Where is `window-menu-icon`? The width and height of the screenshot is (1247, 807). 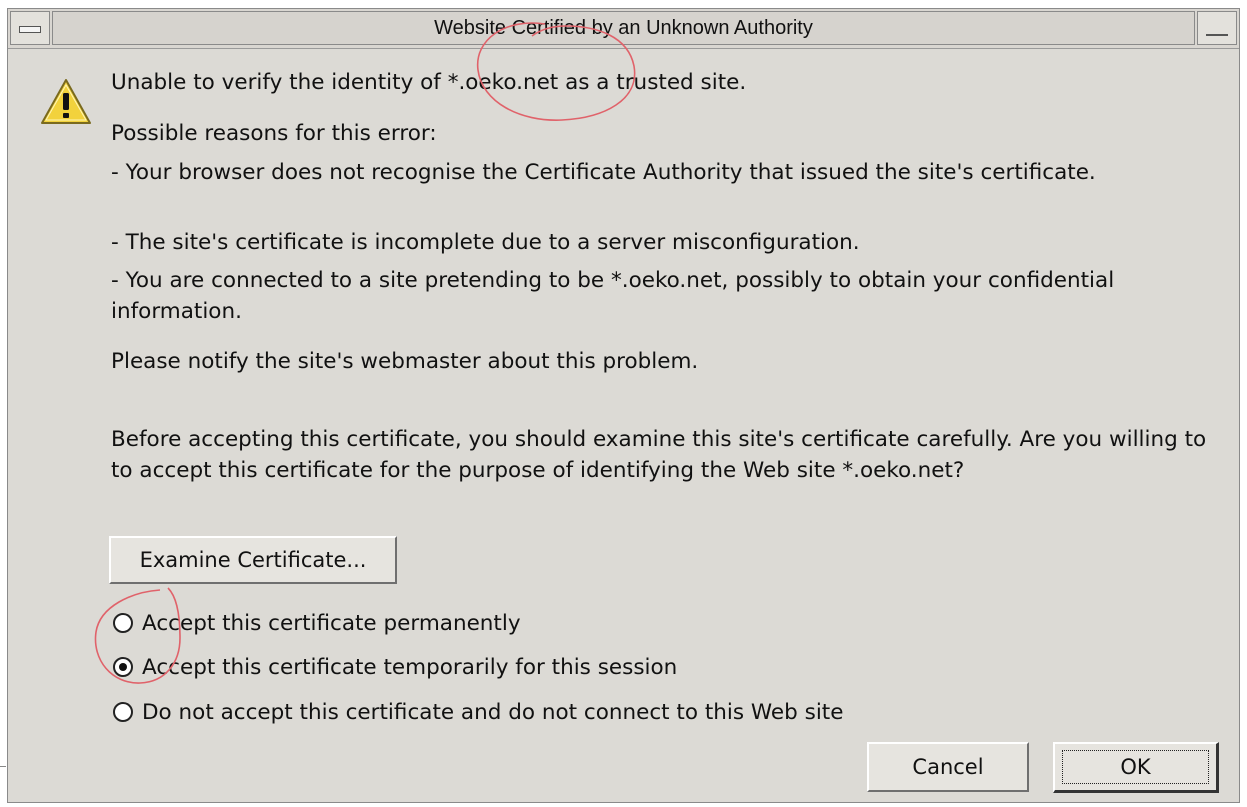 window-menu-icon is located at coordinates (30, 29).